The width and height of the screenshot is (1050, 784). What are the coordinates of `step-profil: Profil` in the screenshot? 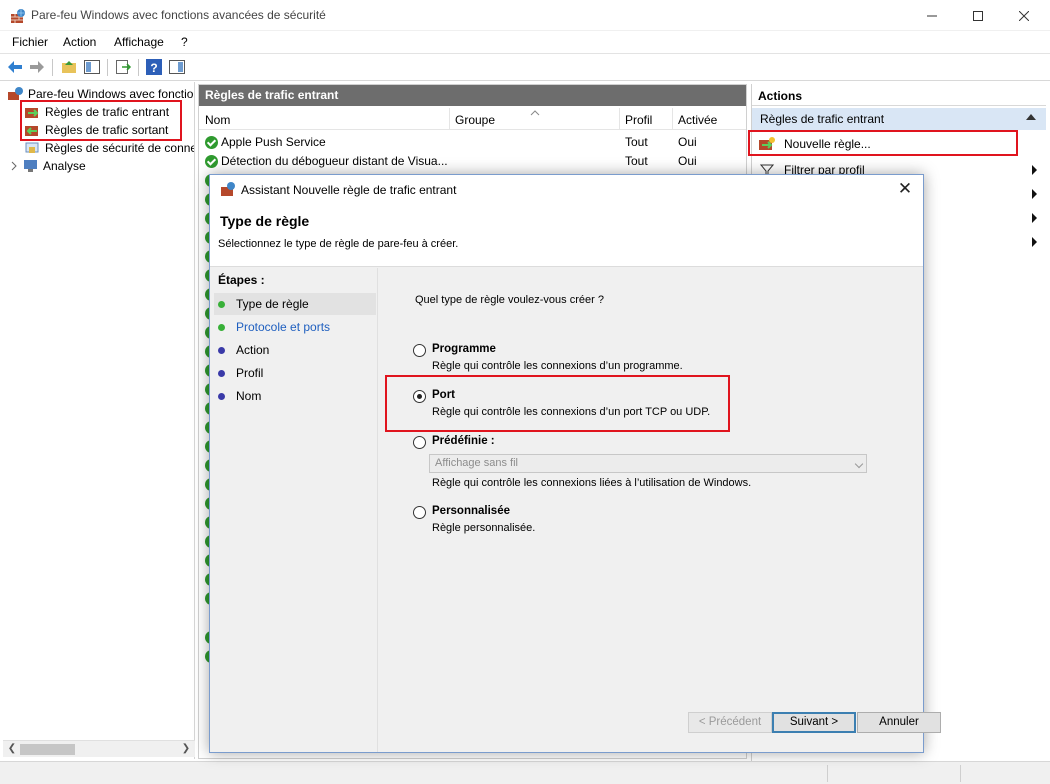 It's located at (295, 373).